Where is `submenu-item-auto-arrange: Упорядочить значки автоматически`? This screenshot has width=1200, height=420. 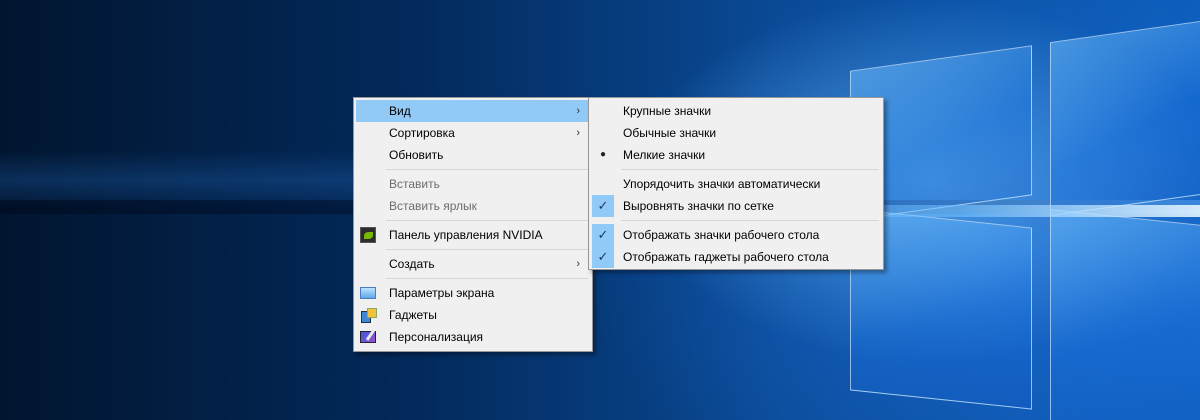
submenu-item-auto-arrange: Упорядочить значки автоматически is located at coordinates (736, 184).